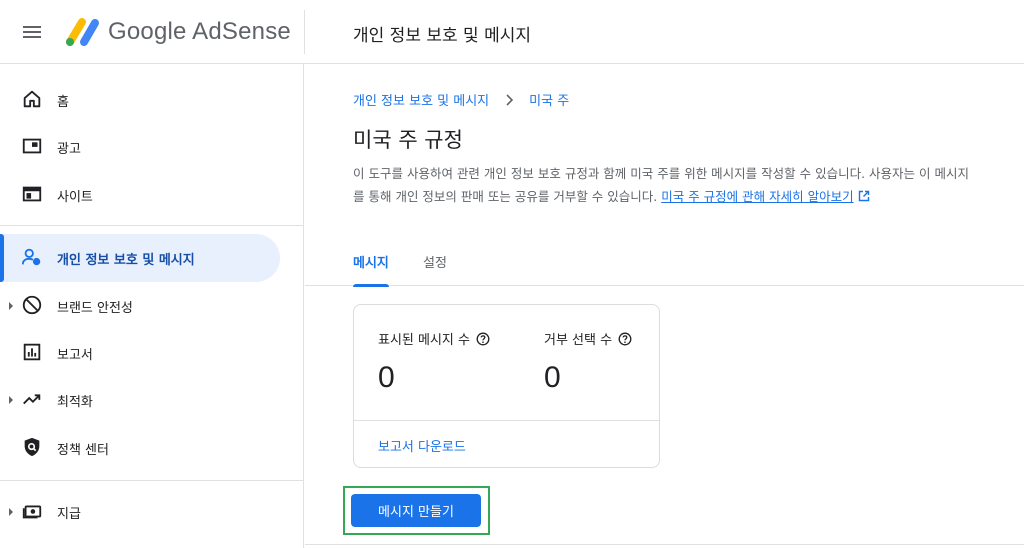  I want to click on breadcrumb: 개인 정보 보호 및 메시지 미국 주, so click(461, 99).